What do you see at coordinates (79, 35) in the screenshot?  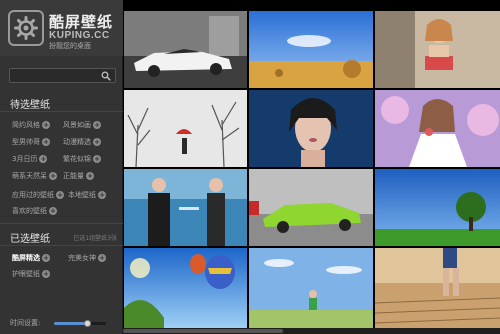 I see `app-subtitle: KUPING.CC` at bounding box center [79, 35].